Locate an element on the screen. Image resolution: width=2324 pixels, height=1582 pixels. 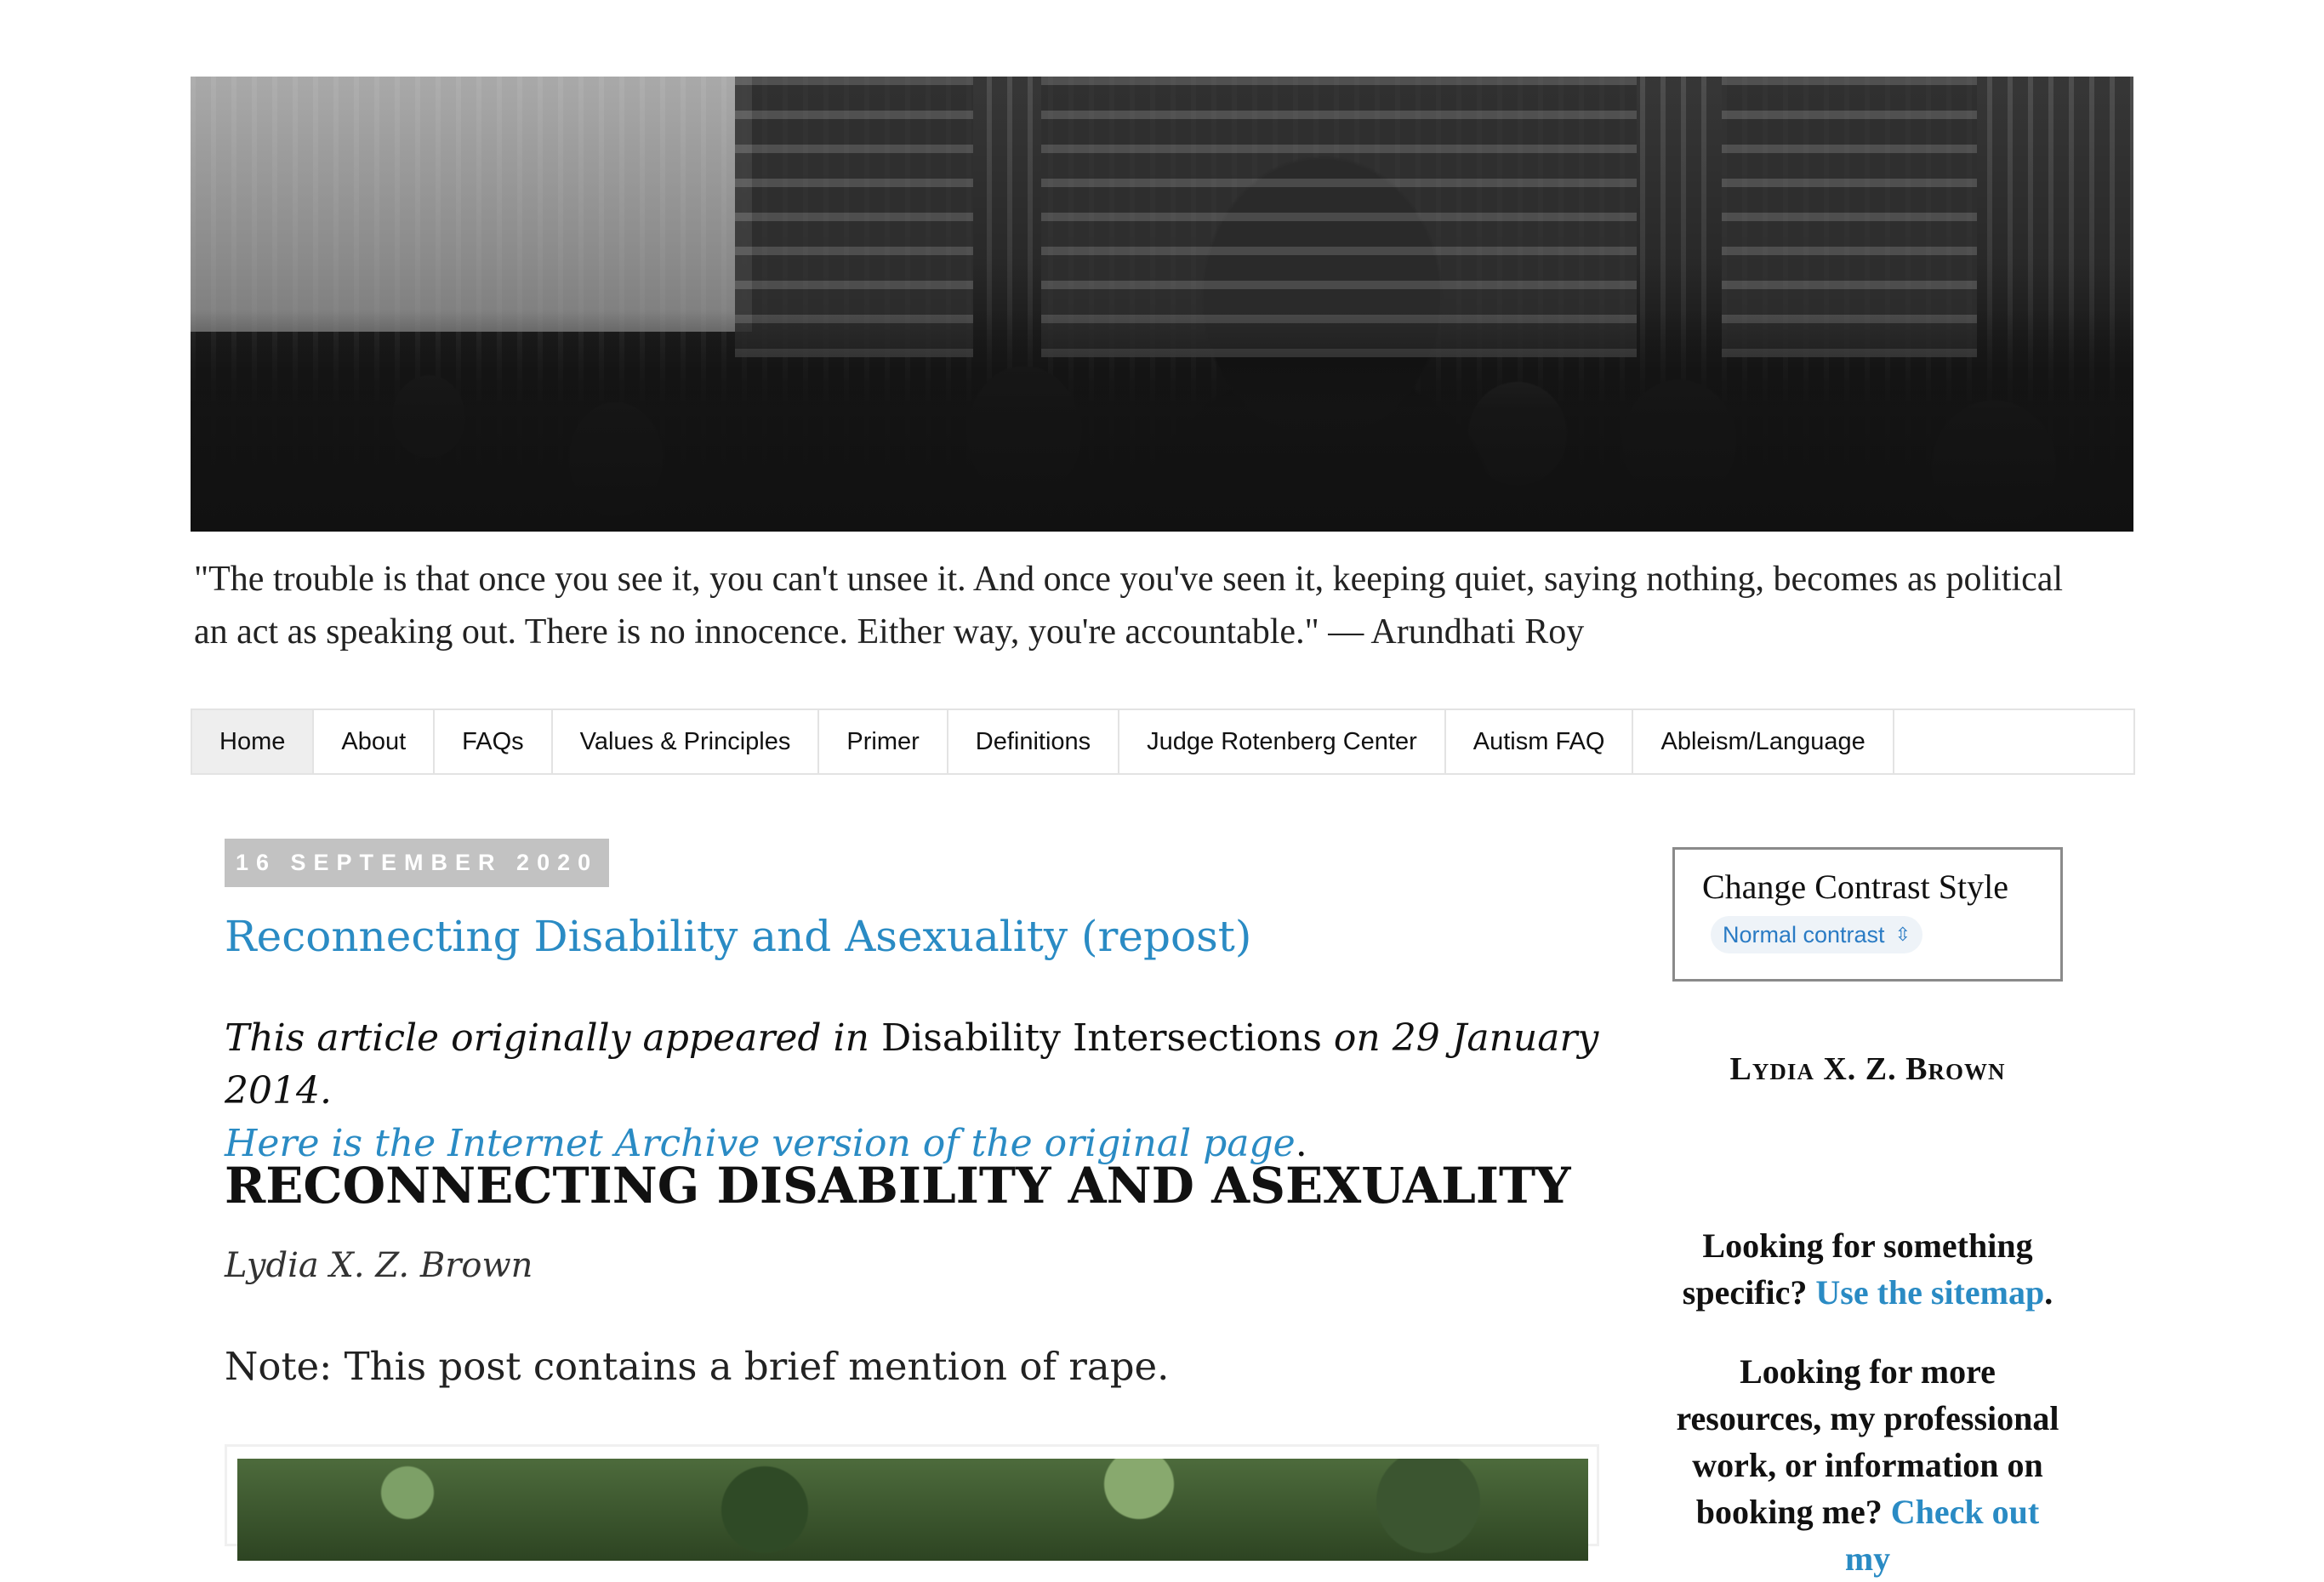
photo-sky is located at coordinates (471, 204).